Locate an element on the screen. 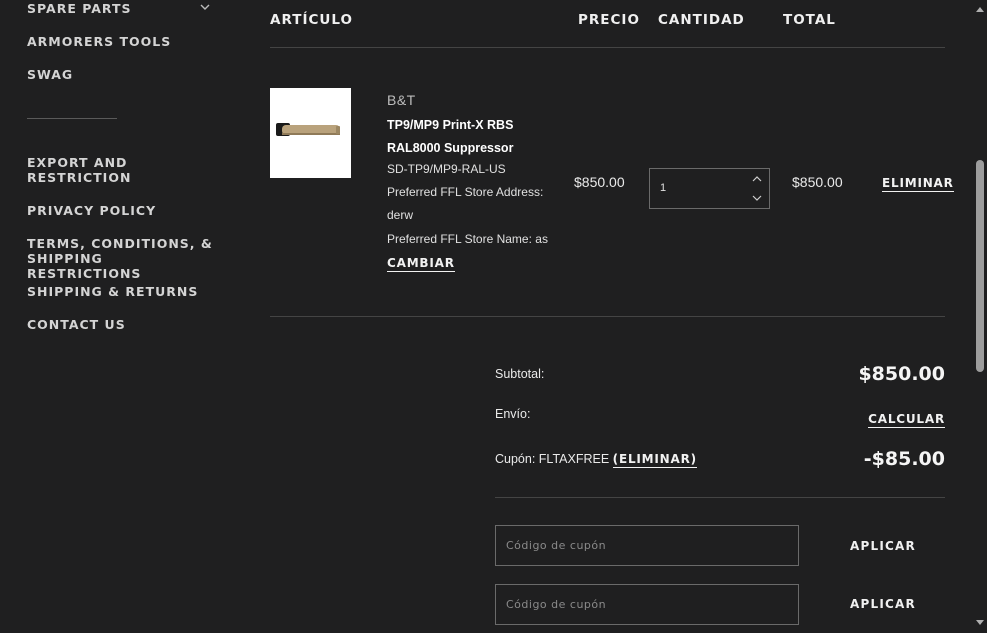  change-link: CAMBIAR is located at coordinates (421, 264).